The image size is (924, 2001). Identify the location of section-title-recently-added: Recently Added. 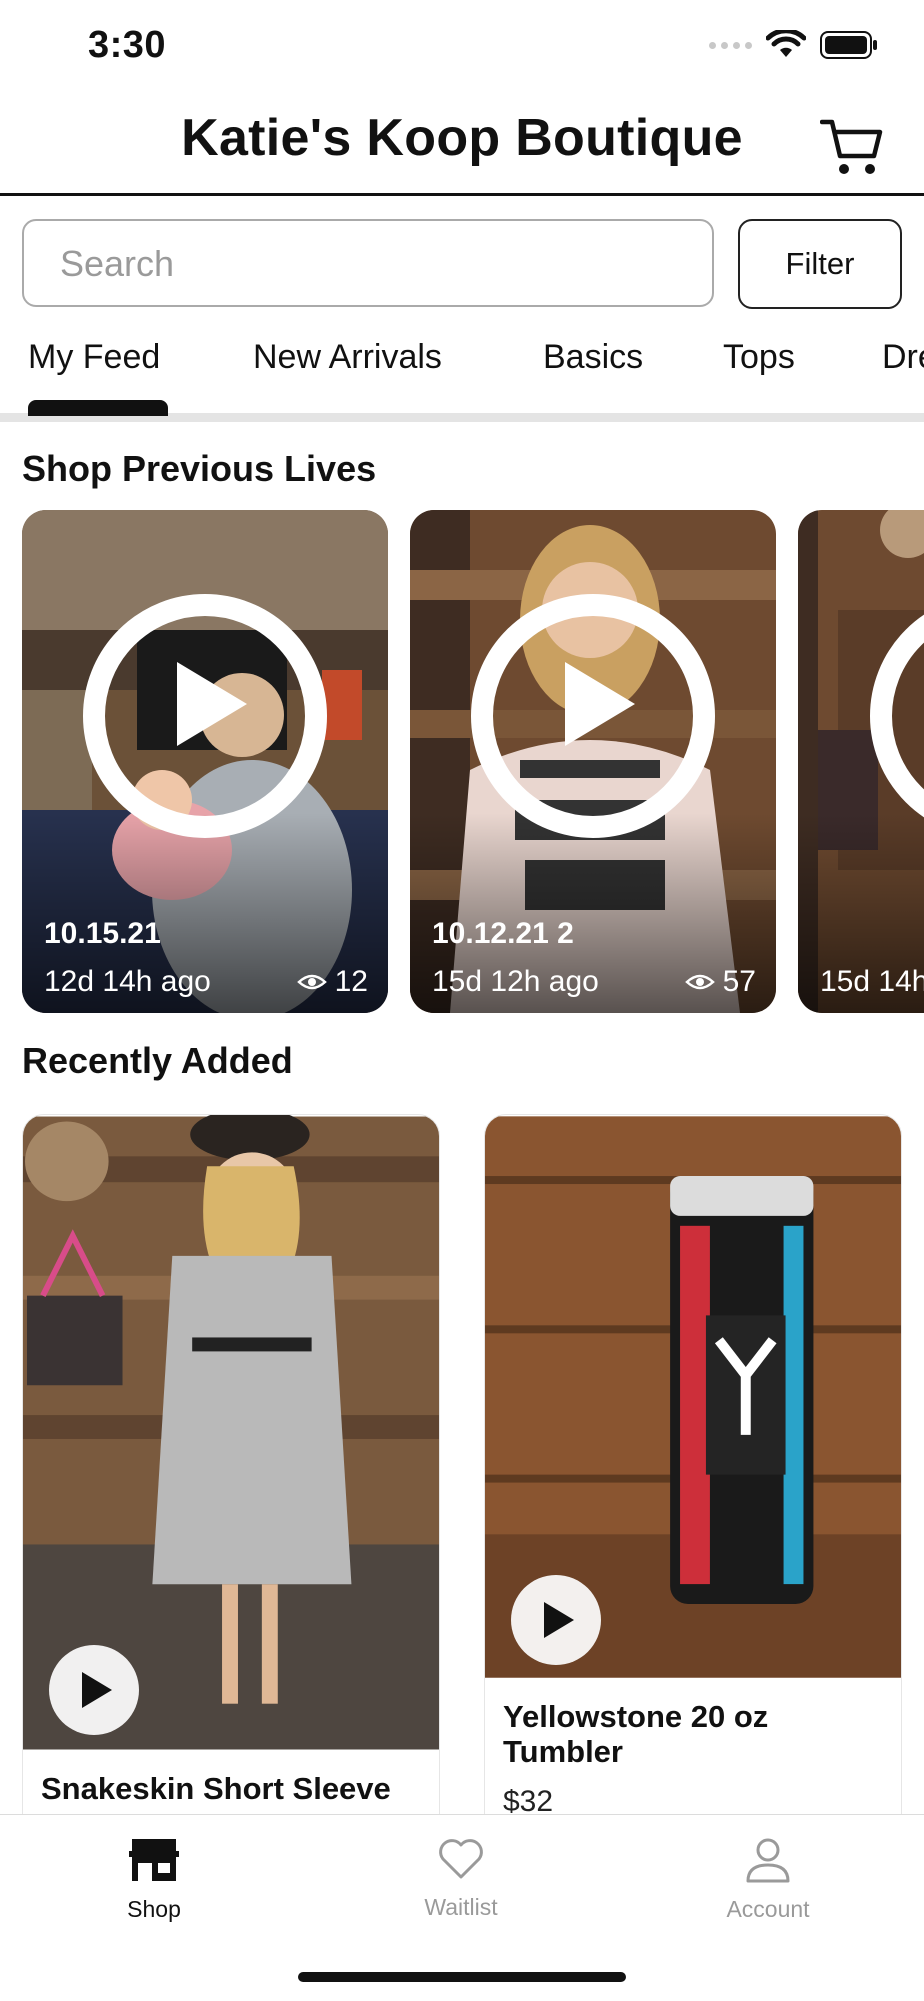
(157, 1060).